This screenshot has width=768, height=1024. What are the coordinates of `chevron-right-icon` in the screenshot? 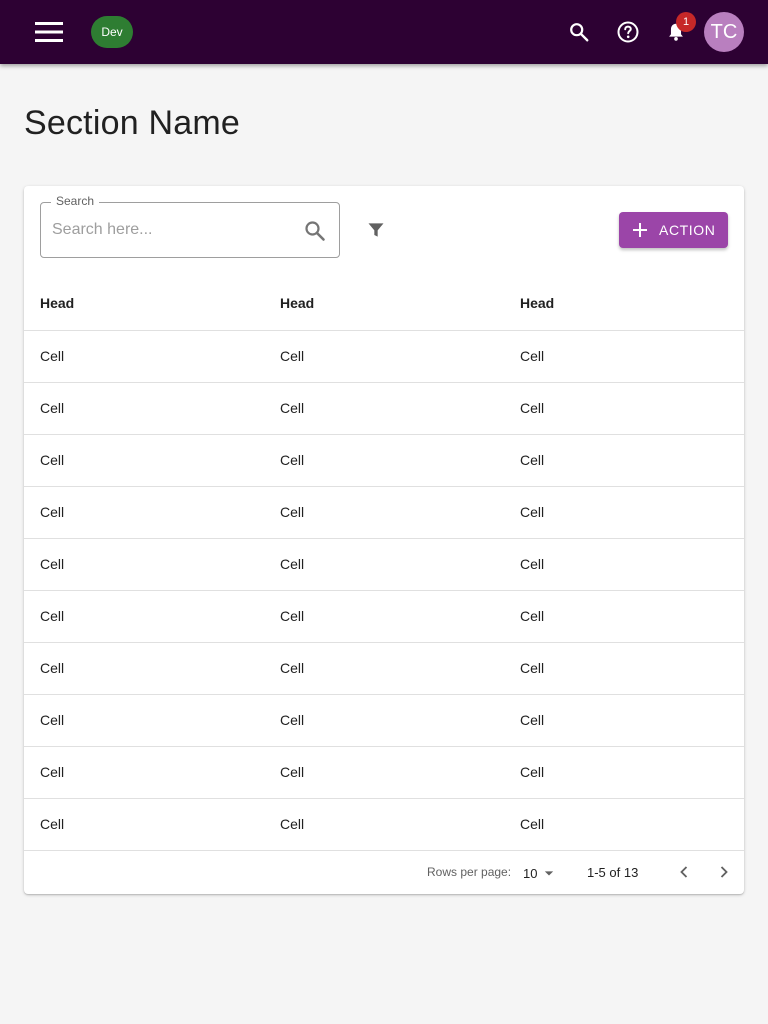 It's located at (724, 872).